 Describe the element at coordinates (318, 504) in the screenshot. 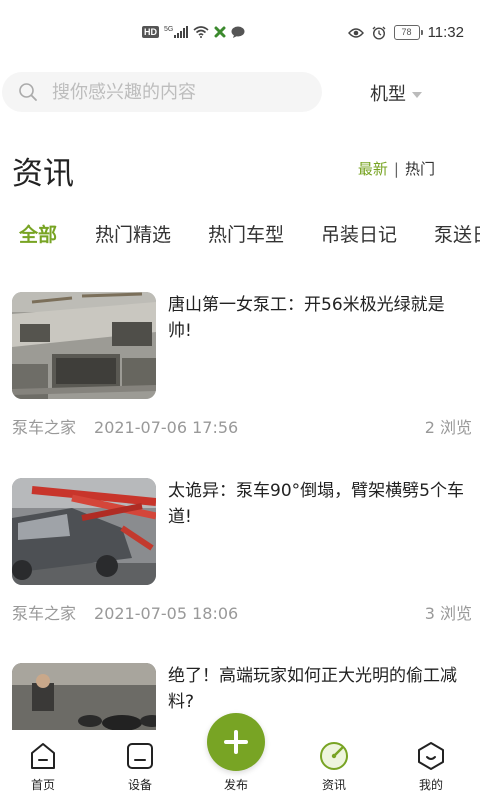

I see `article-title: 太诡异：泵车90°倒塌，臂架横劈5个车道!` at that location.